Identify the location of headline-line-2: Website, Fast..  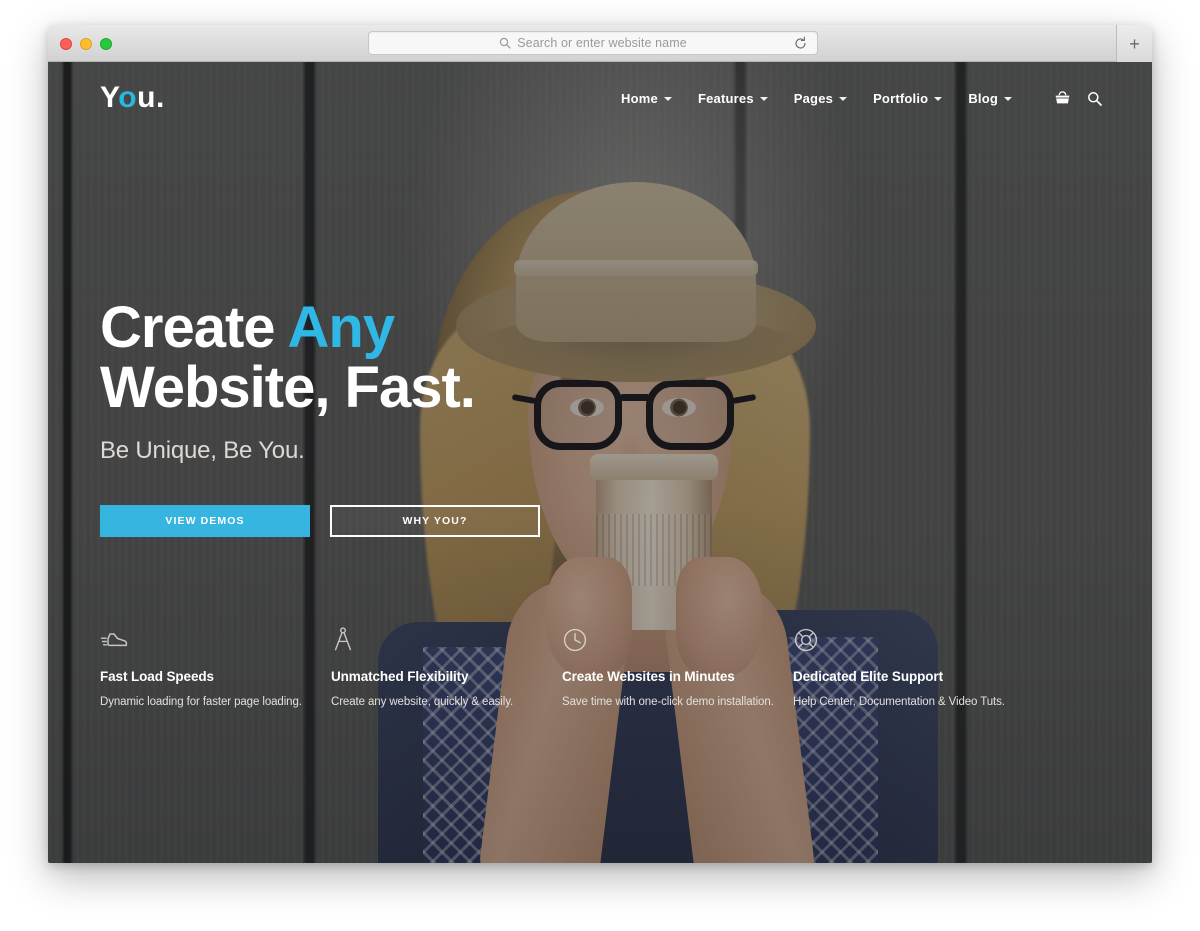
(288, 388).